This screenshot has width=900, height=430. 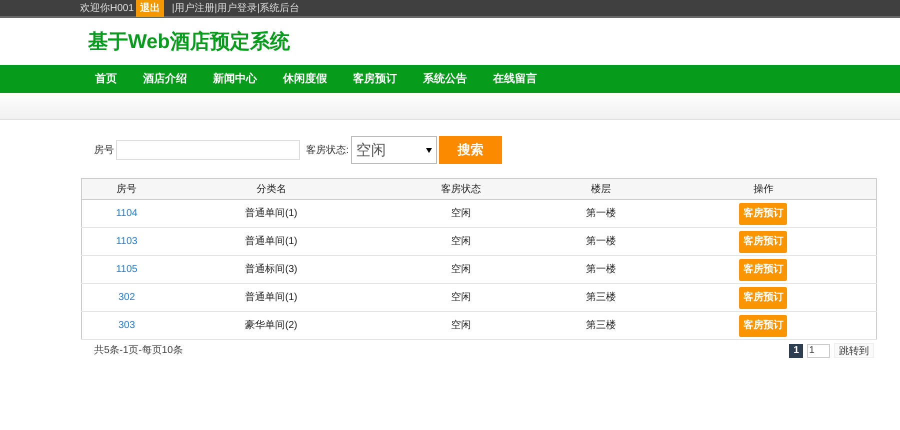 I want to click on category-cell: 豪华单间(2), so click(x=271, y=325).